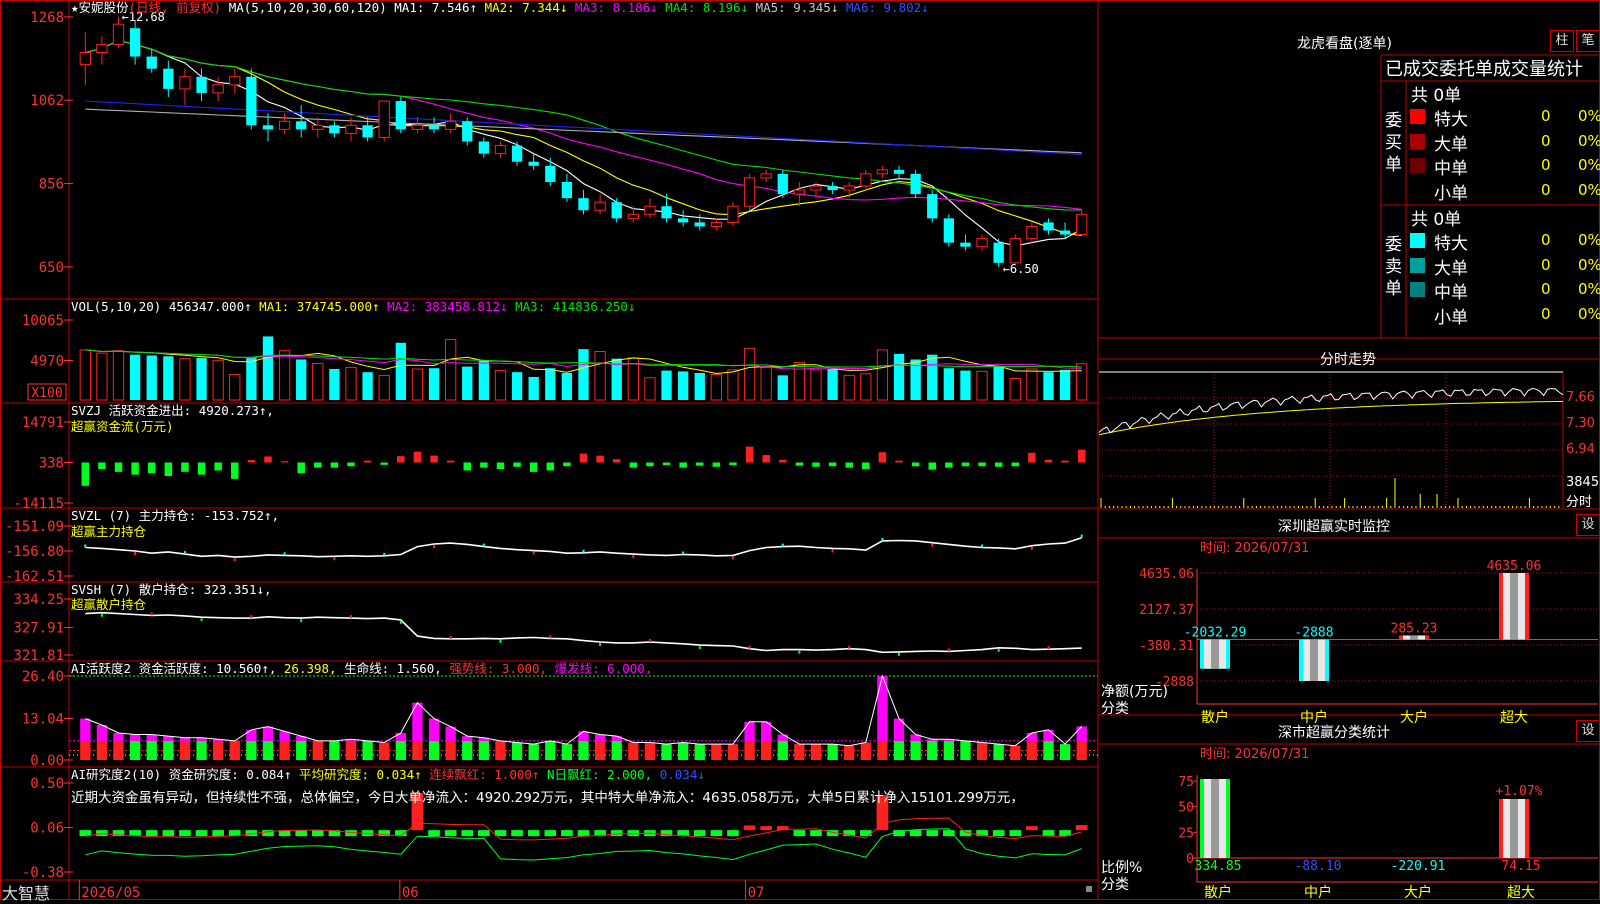  Describe the element at coordinates (575, 306) in the screenshot. I see `vol-ma3: MA3: 414836.250↓` at that location.